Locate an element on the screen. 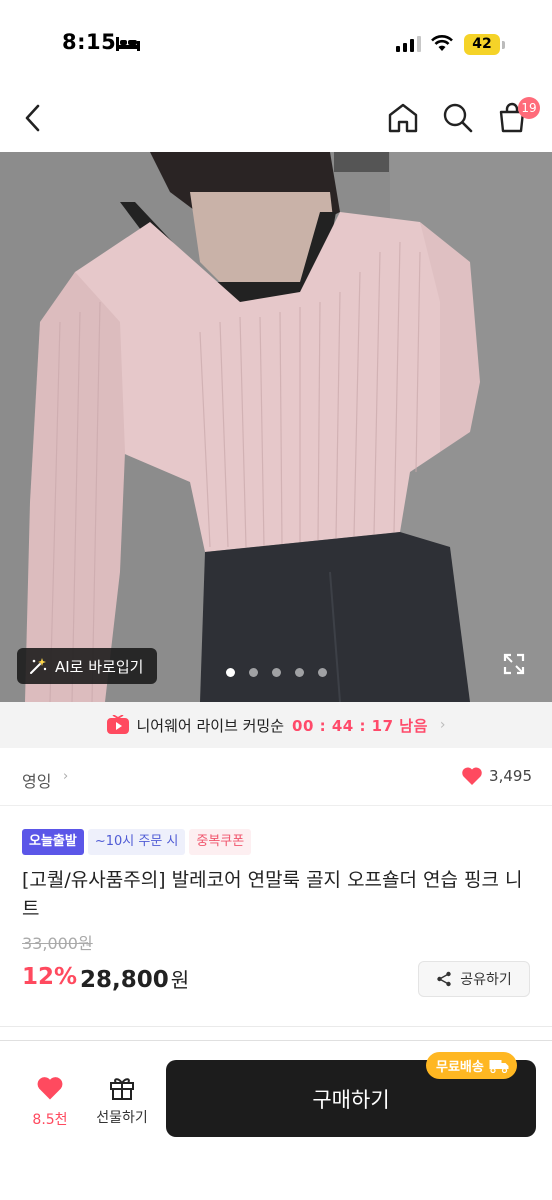  cellular-signal-icon is located at coordinates (408, 44).